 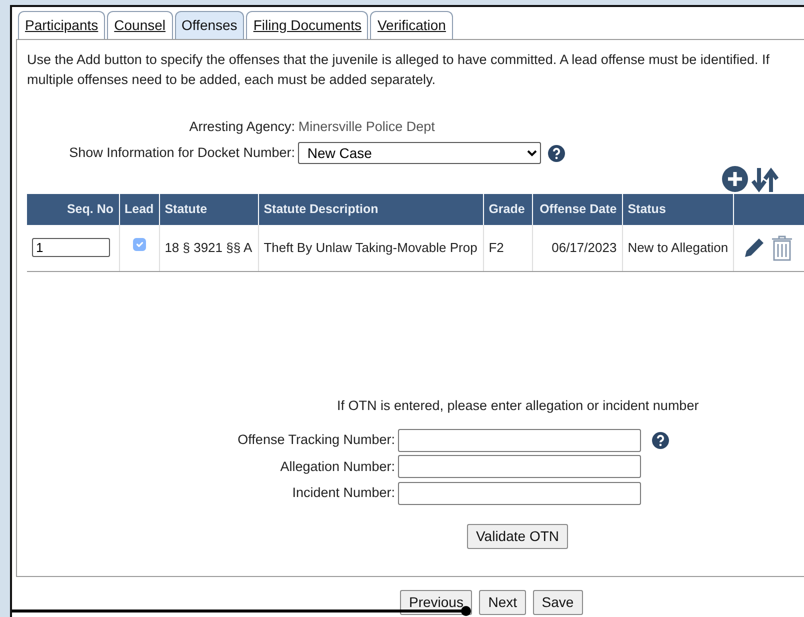 I want to click on column-header: Offense Date, so click(x=577, y=209).